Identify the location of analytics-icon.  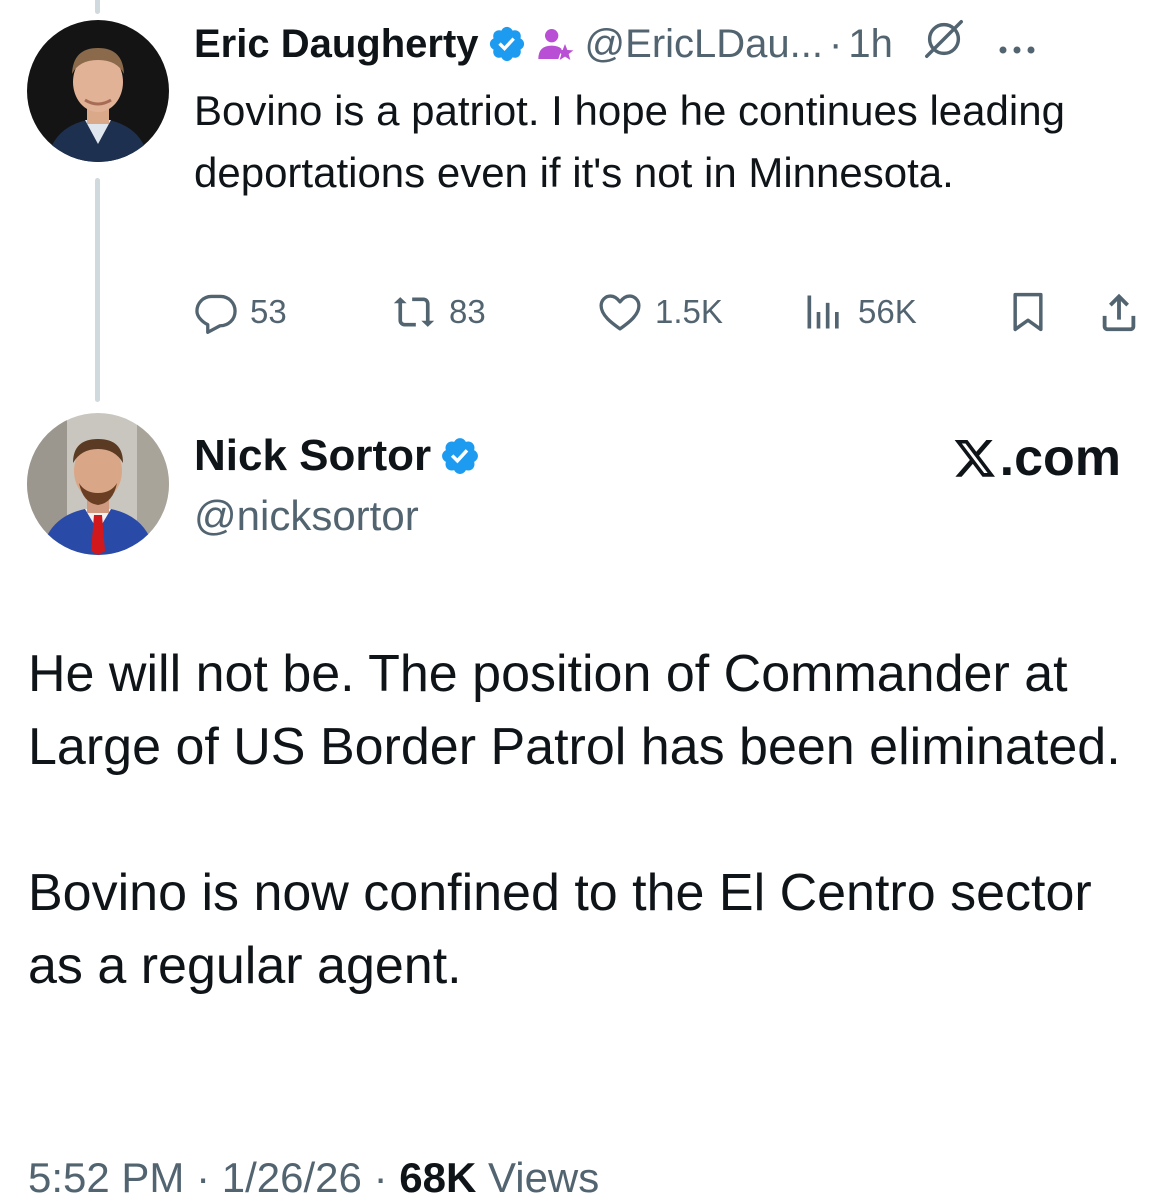
(830, 312).